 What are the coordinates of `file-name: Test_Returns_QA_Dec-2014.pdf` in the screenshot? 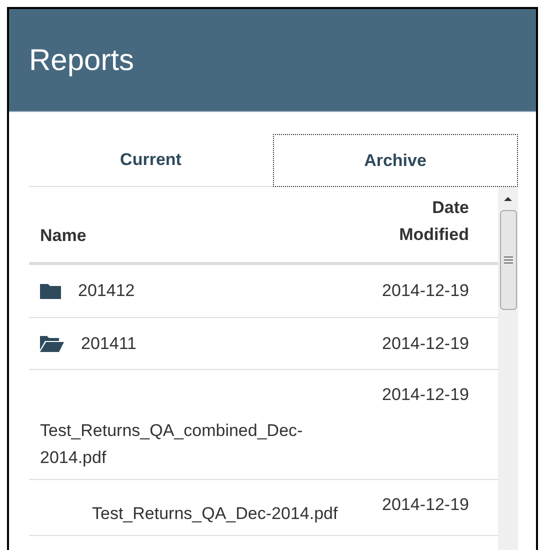 It's located at (194, 513).